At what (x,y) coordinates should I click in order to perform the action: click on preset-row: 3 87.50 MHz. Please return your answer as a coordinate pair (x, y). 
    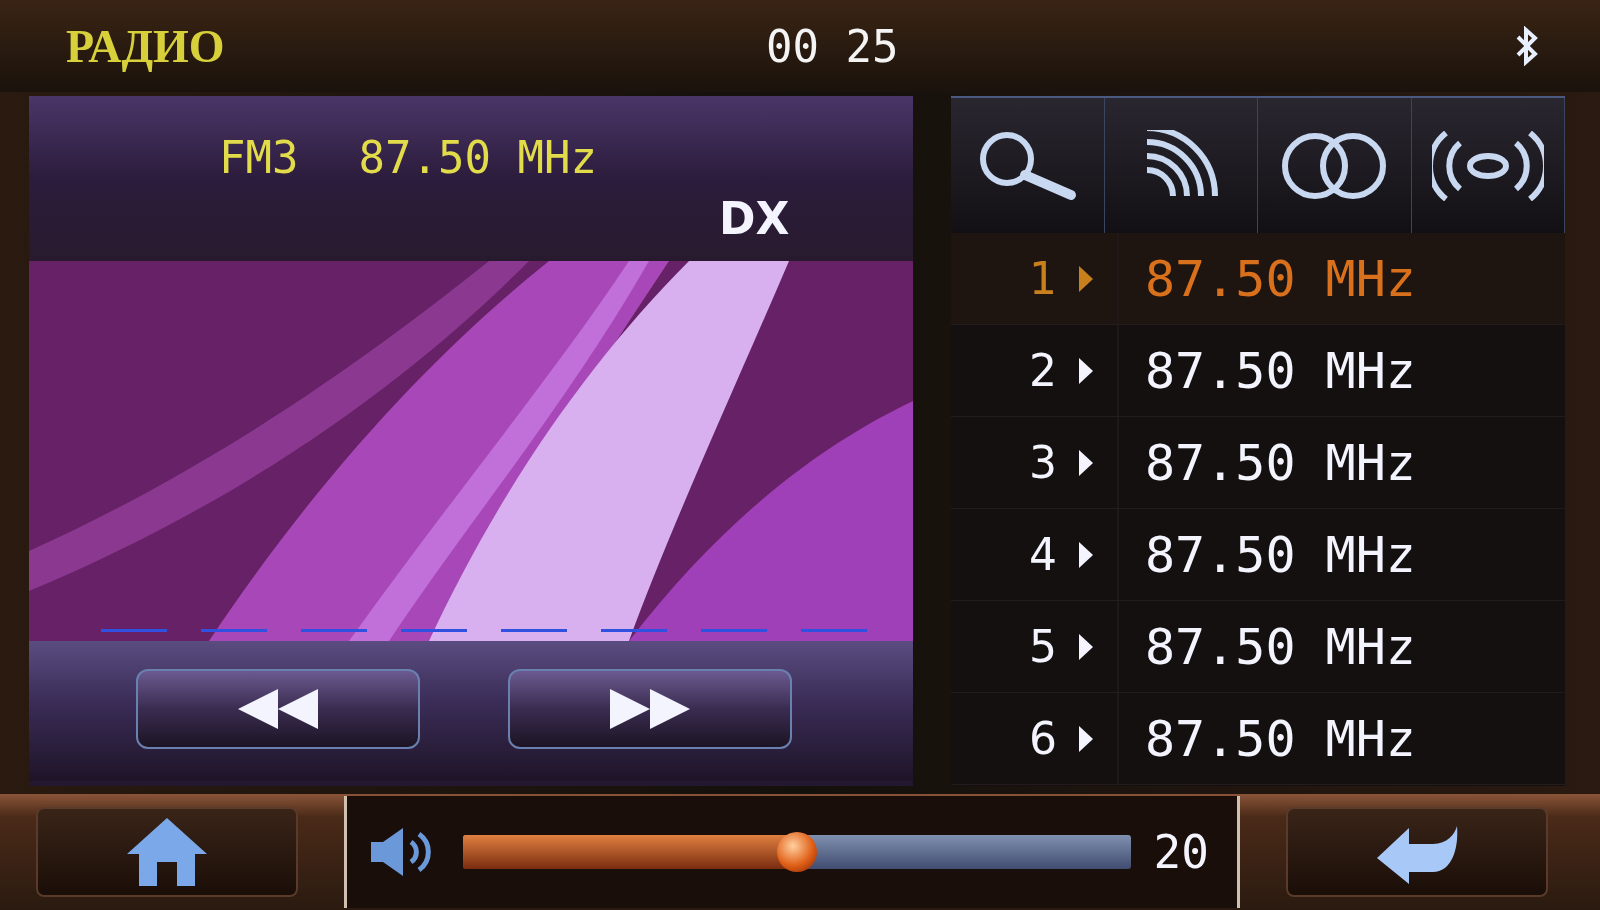
    Looking at the image, I should click on (1258, 463).